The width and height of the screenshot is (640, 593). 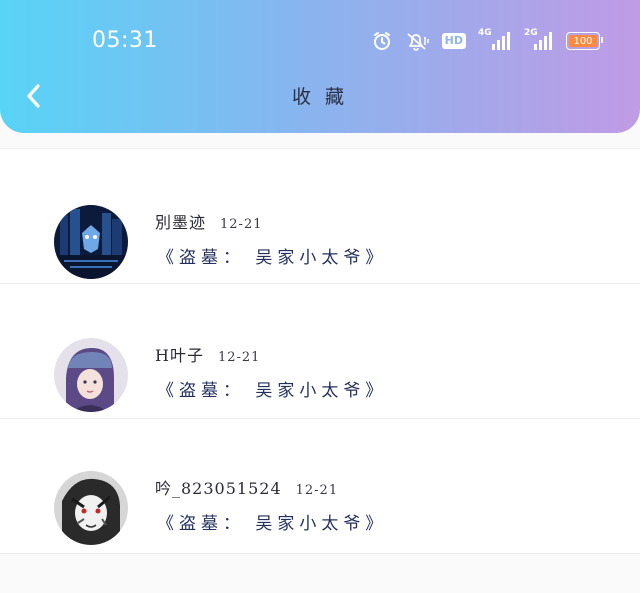 I want to click on battery-level: 100, so click(x=583, y=41).